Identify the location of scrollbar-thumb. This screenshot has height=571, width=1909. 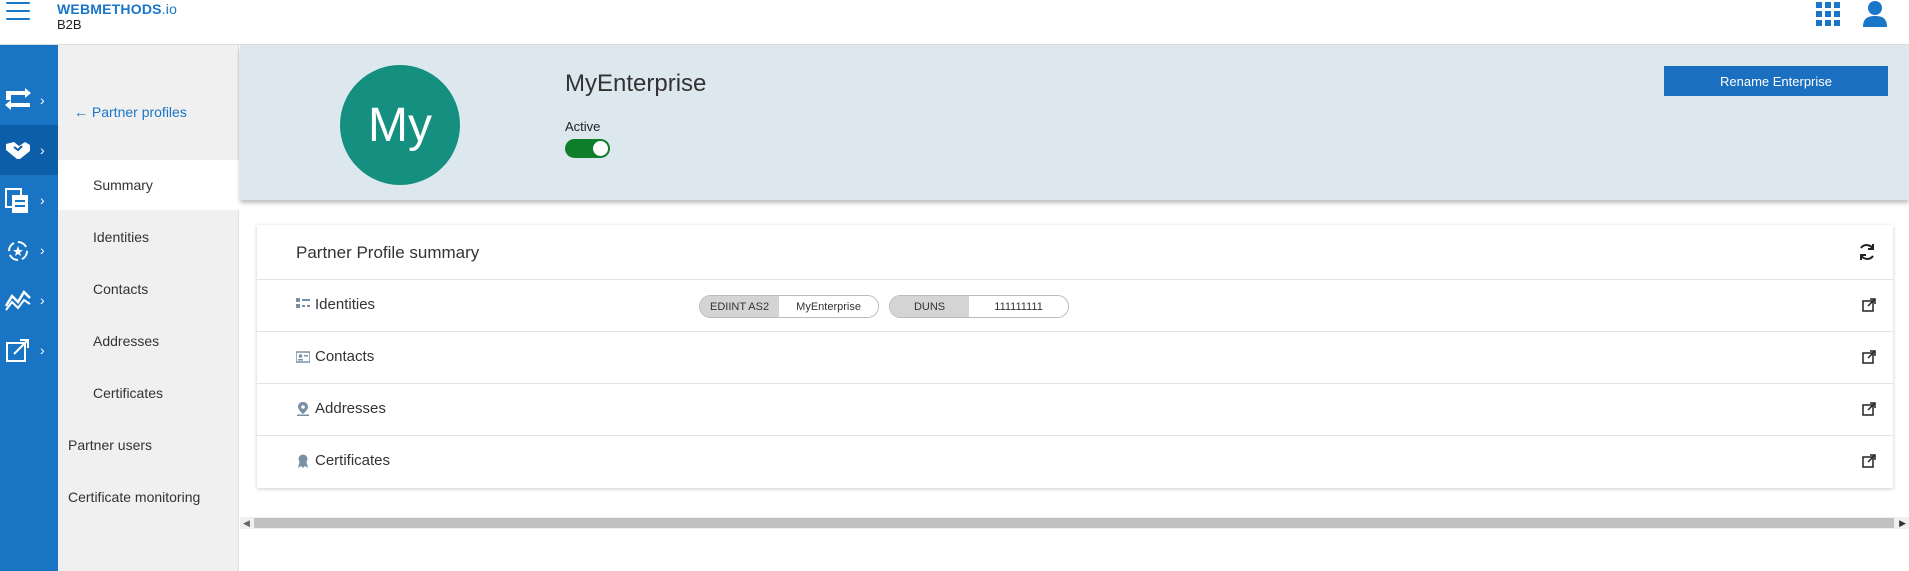
(1074, 523).